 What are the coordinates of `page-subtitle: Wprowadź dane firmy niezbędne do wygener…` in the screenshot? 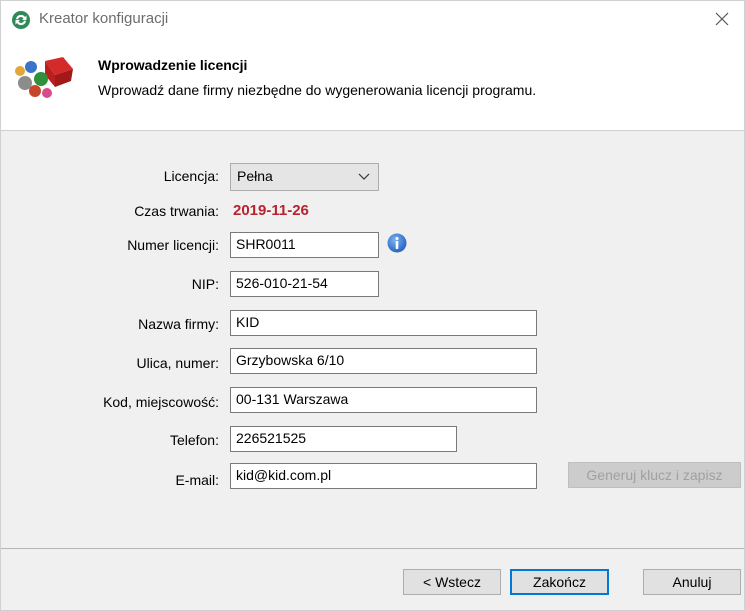 It's located at (317, 90).